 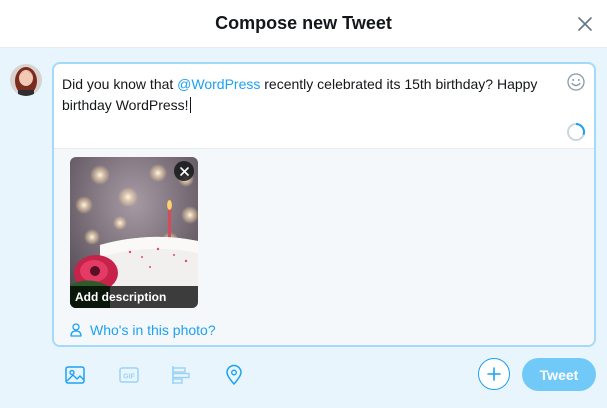 I want to click on tag-people-label: Who's in this photo?, so click(x=153, y=330).